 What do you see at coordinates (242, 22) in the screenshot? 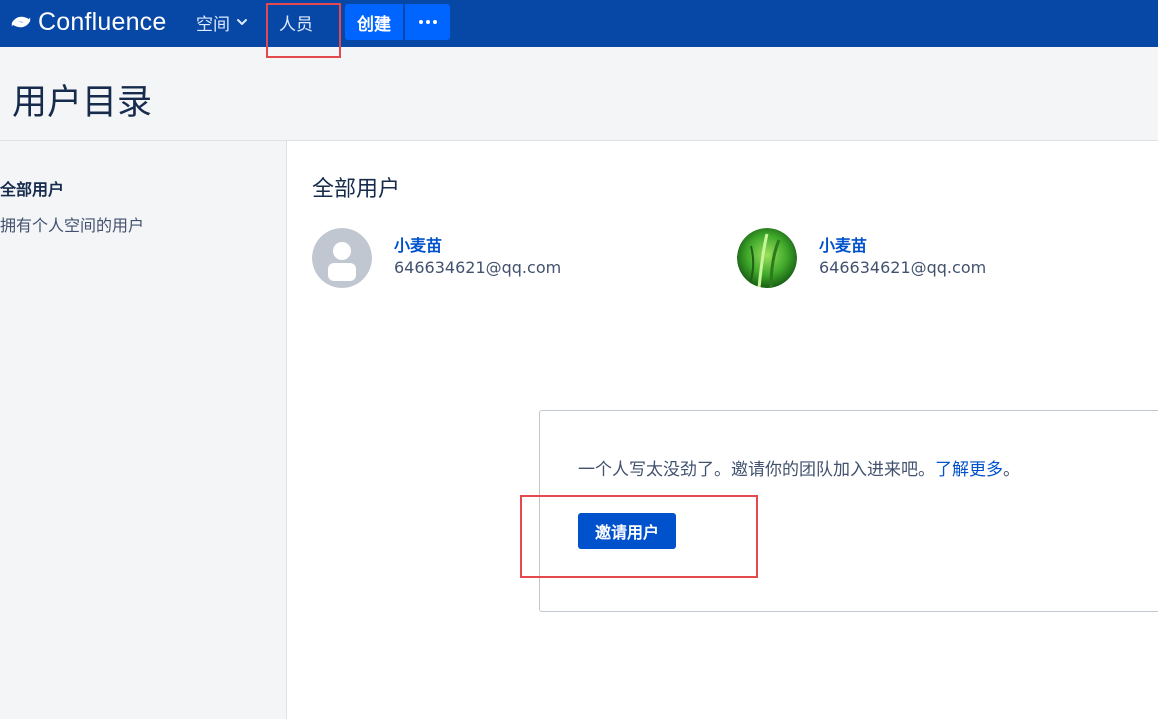
I see `chevron-down-icon` at bounding box center [242, 22].